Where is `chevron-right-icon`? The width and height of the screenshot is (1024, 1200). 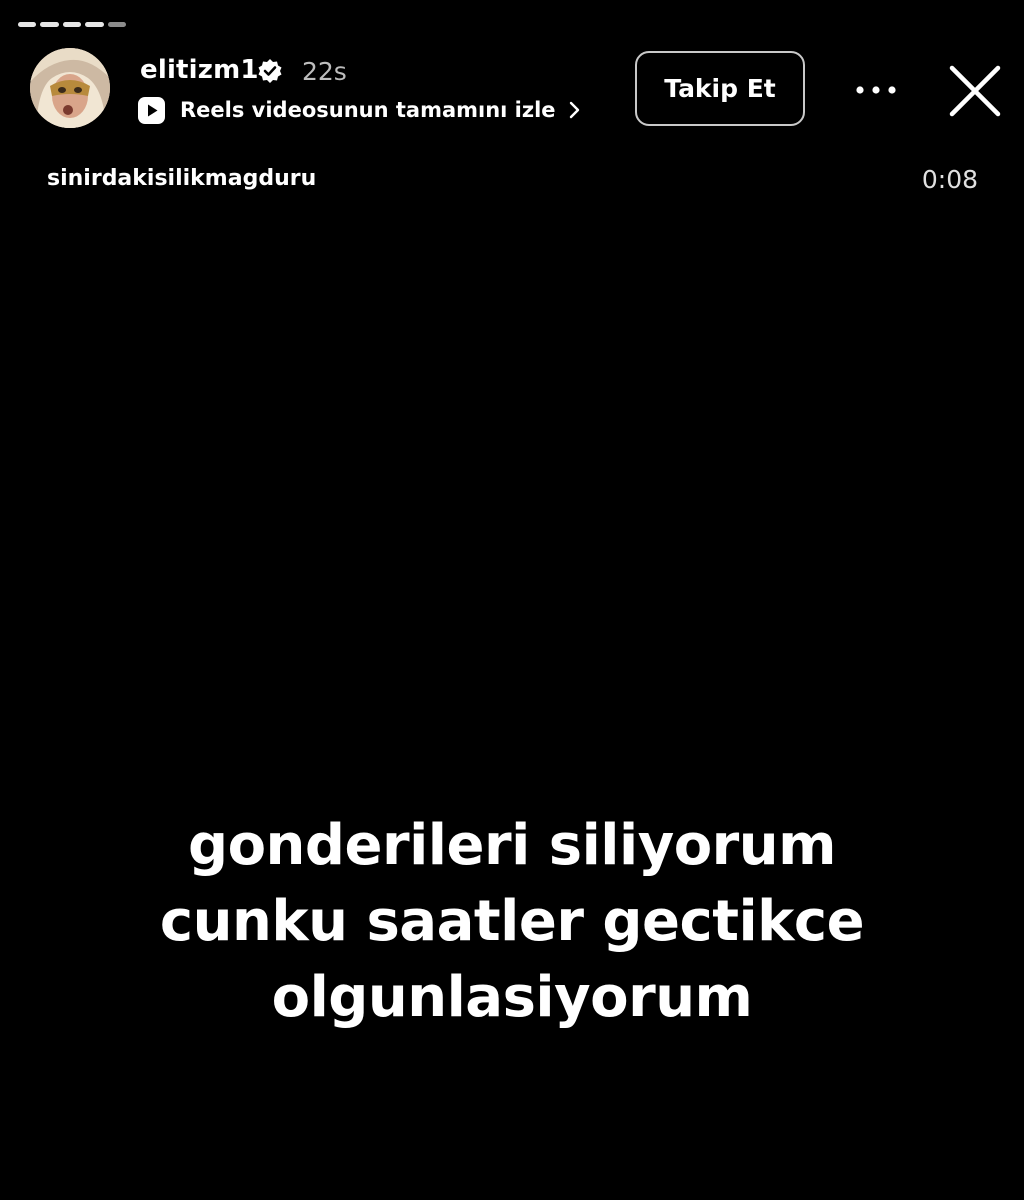 chevron-right-icon is located at coordinates (574, 110).